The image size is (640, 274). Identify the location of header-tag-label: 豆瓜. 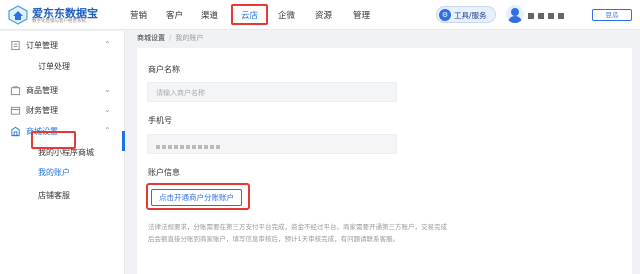
(612, 15).